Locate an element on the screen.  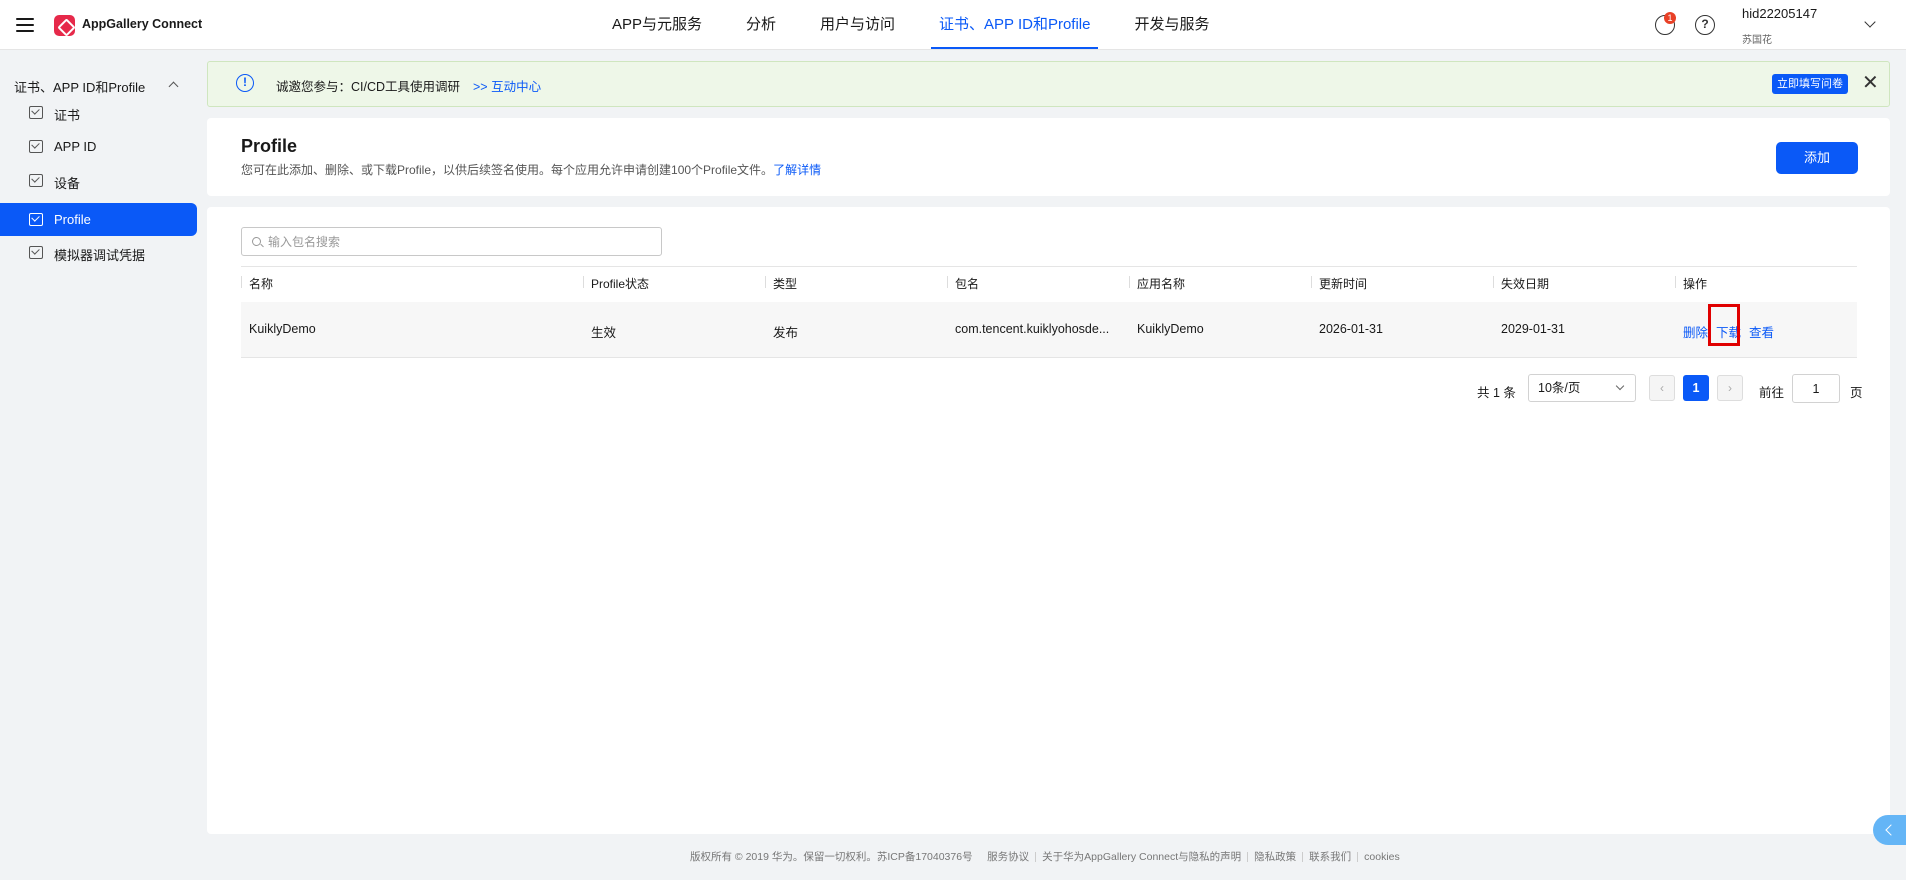
sidebar-group-label: 证书、APP ID和Profile is located at coordinates (79, 86).